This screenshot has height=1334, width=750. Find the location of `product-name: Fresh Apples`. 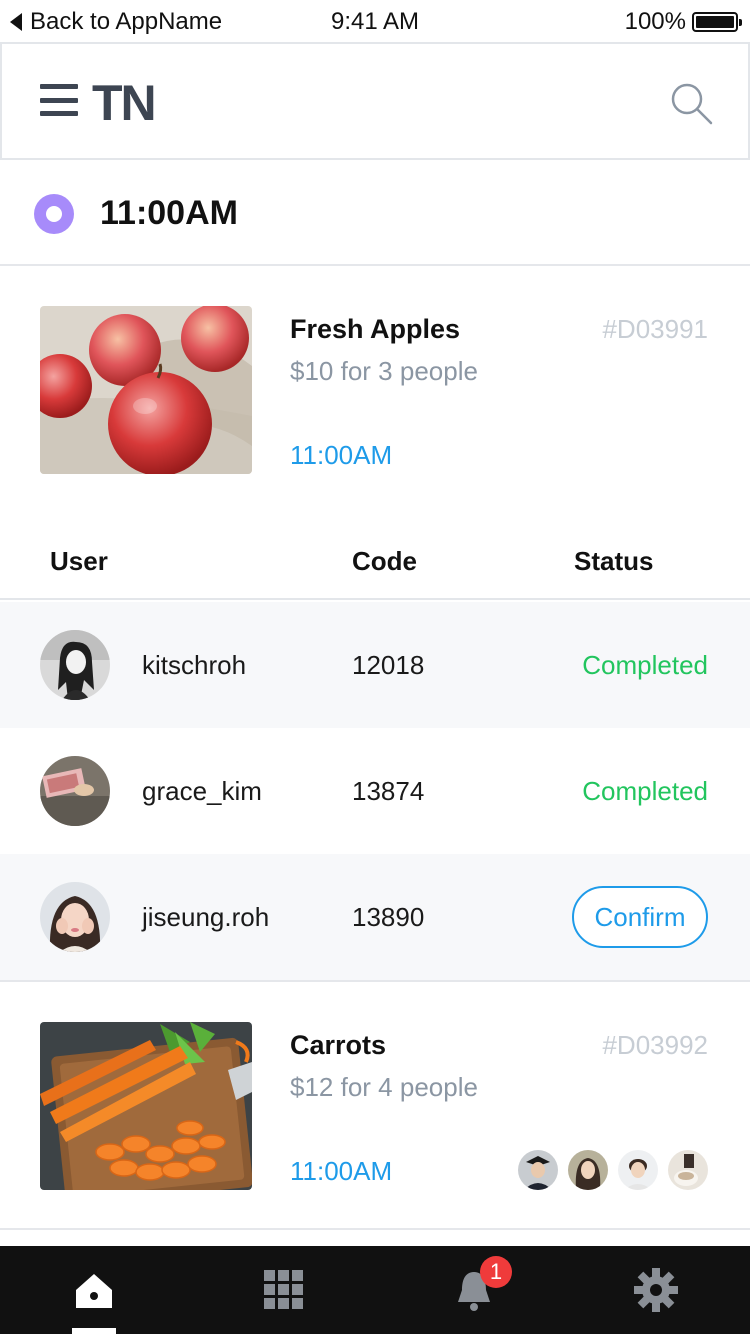

product-name: Fresh Apples is located at coordinates (375, 329).